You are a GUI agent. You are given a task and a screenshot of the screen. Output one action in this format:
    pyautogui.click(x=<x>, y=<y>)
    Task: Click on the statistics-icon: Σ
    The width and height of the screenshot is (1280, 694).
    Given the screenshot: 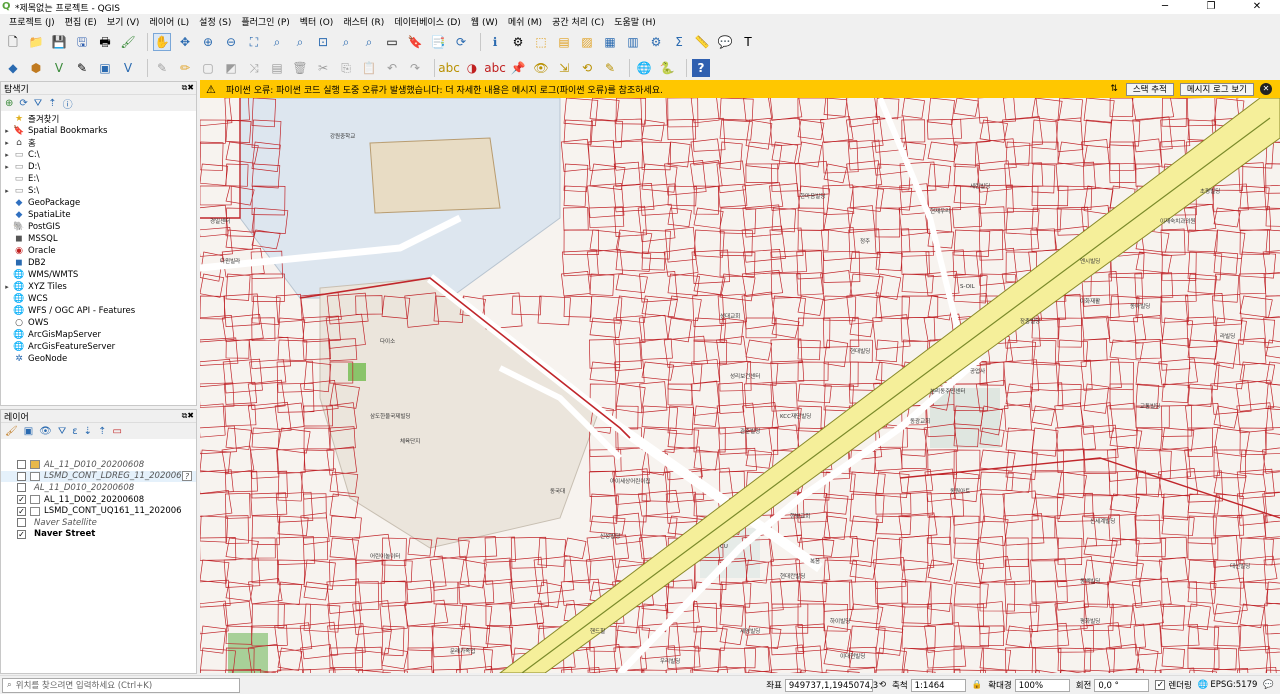 What is the action you would take?
    pyautogui.click(x=679, y=42)
    